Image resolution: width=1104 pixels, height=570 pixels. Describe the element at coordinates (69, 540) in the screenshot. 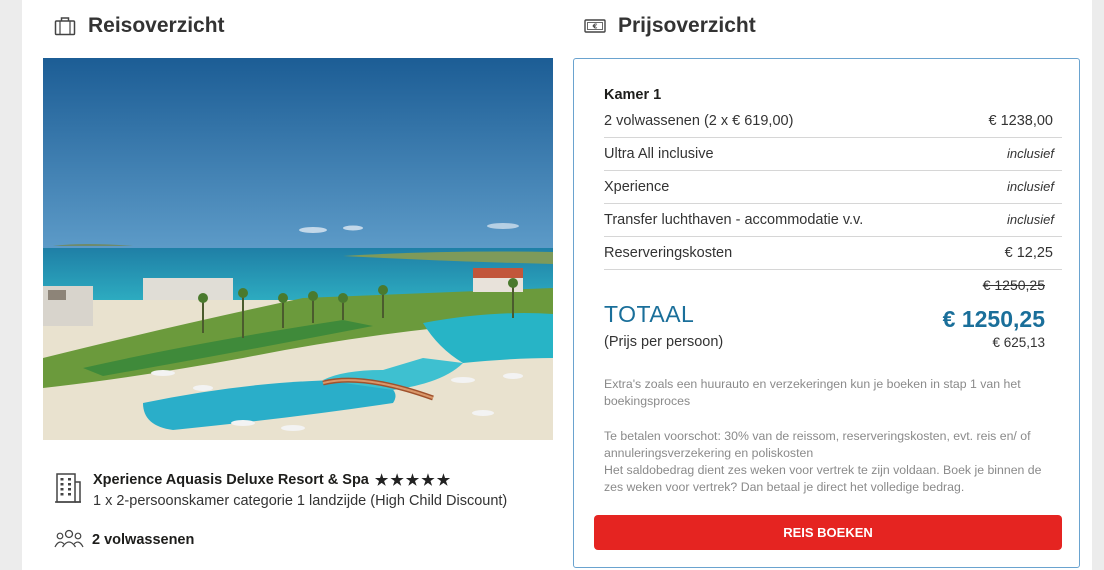

I see `people-icon` at that location.